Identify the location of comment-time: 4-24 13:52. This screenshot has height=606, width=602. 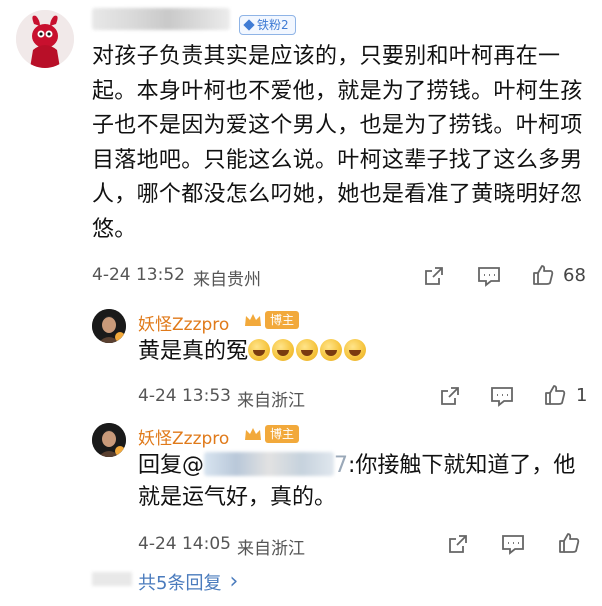
(138, 275).